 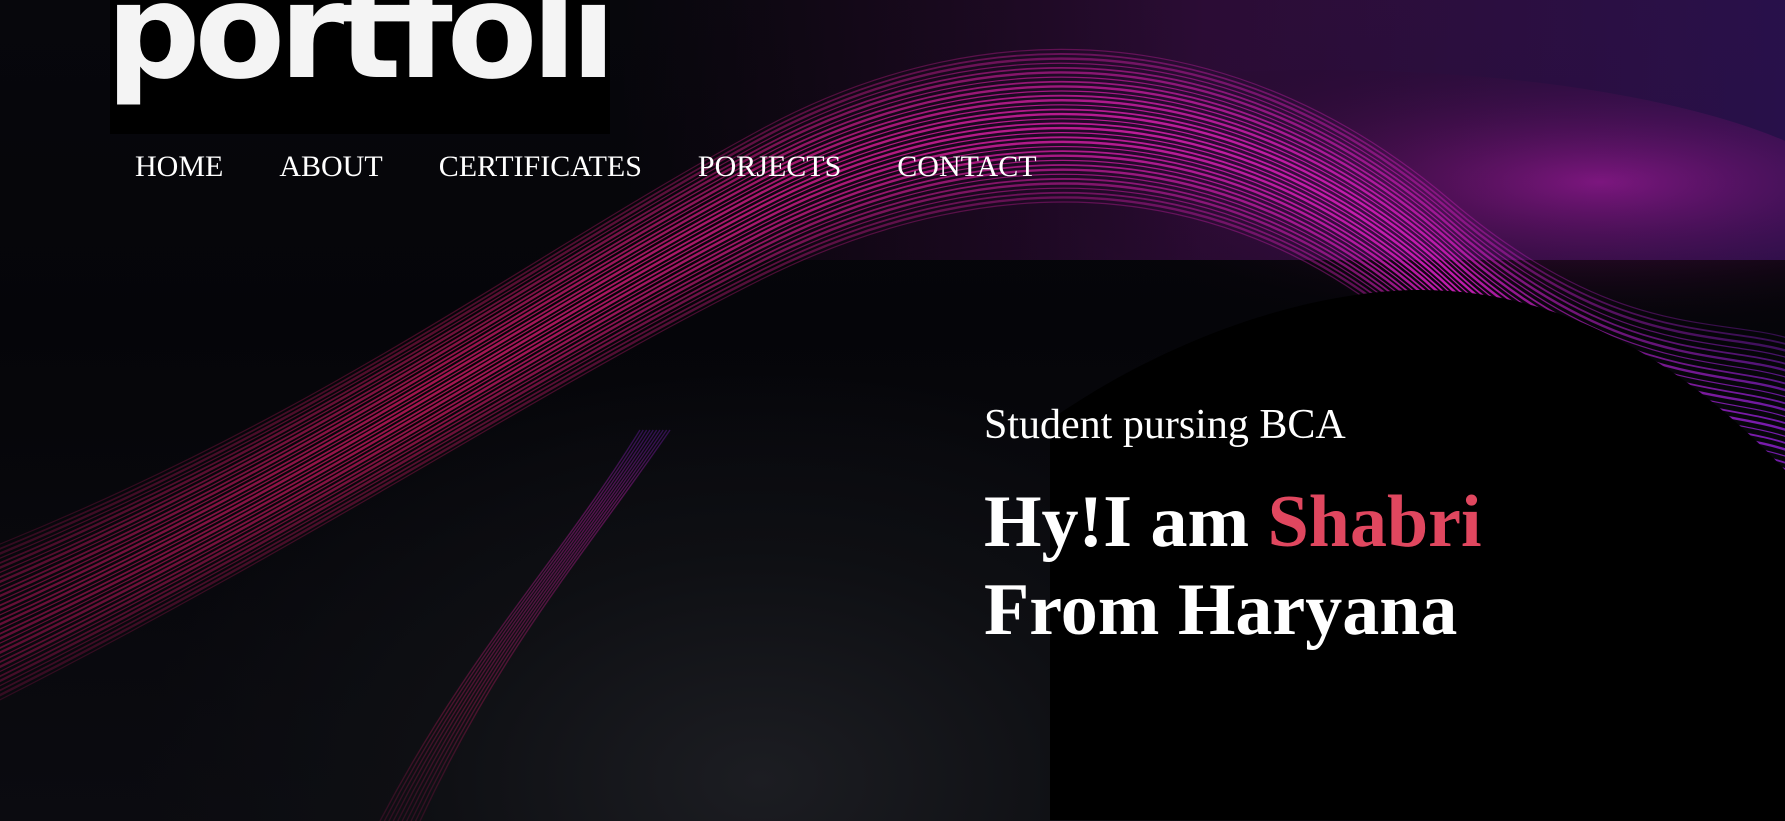 I want to click on logo-text: portfolio, so click(x=360, y=54).